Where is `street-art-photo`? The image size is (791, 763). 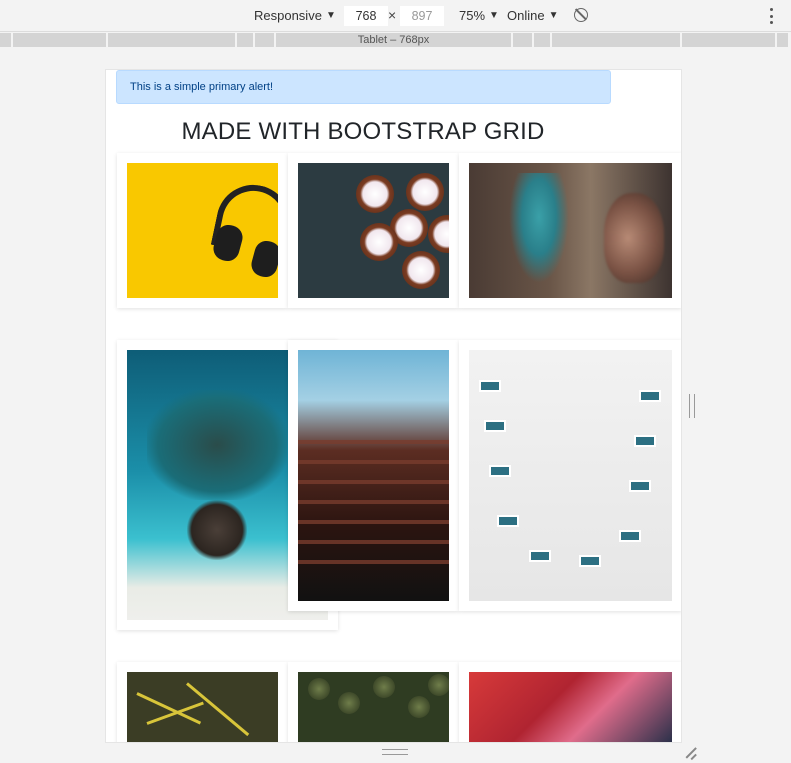 street-art-photo is located at coordinates (570, 707).